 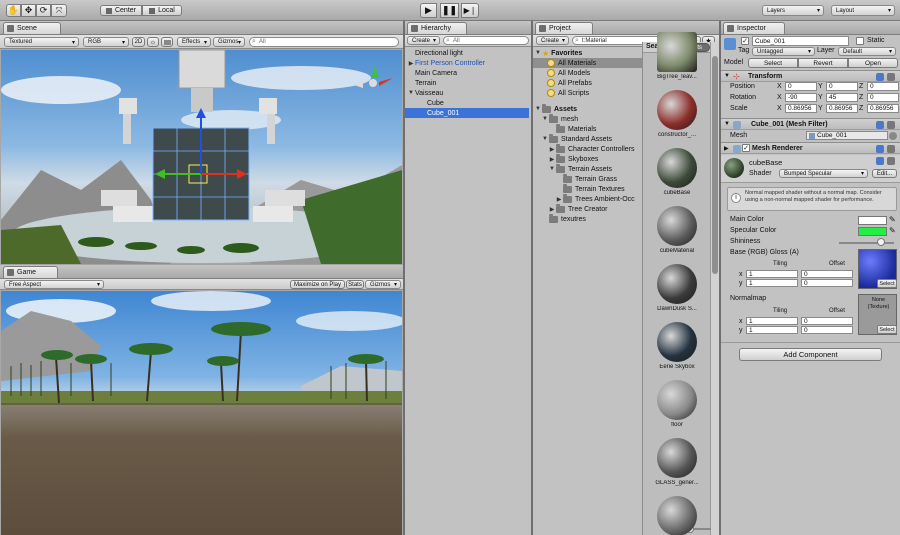 I want to click on main-color-swatch, so click(x=872, y=220).